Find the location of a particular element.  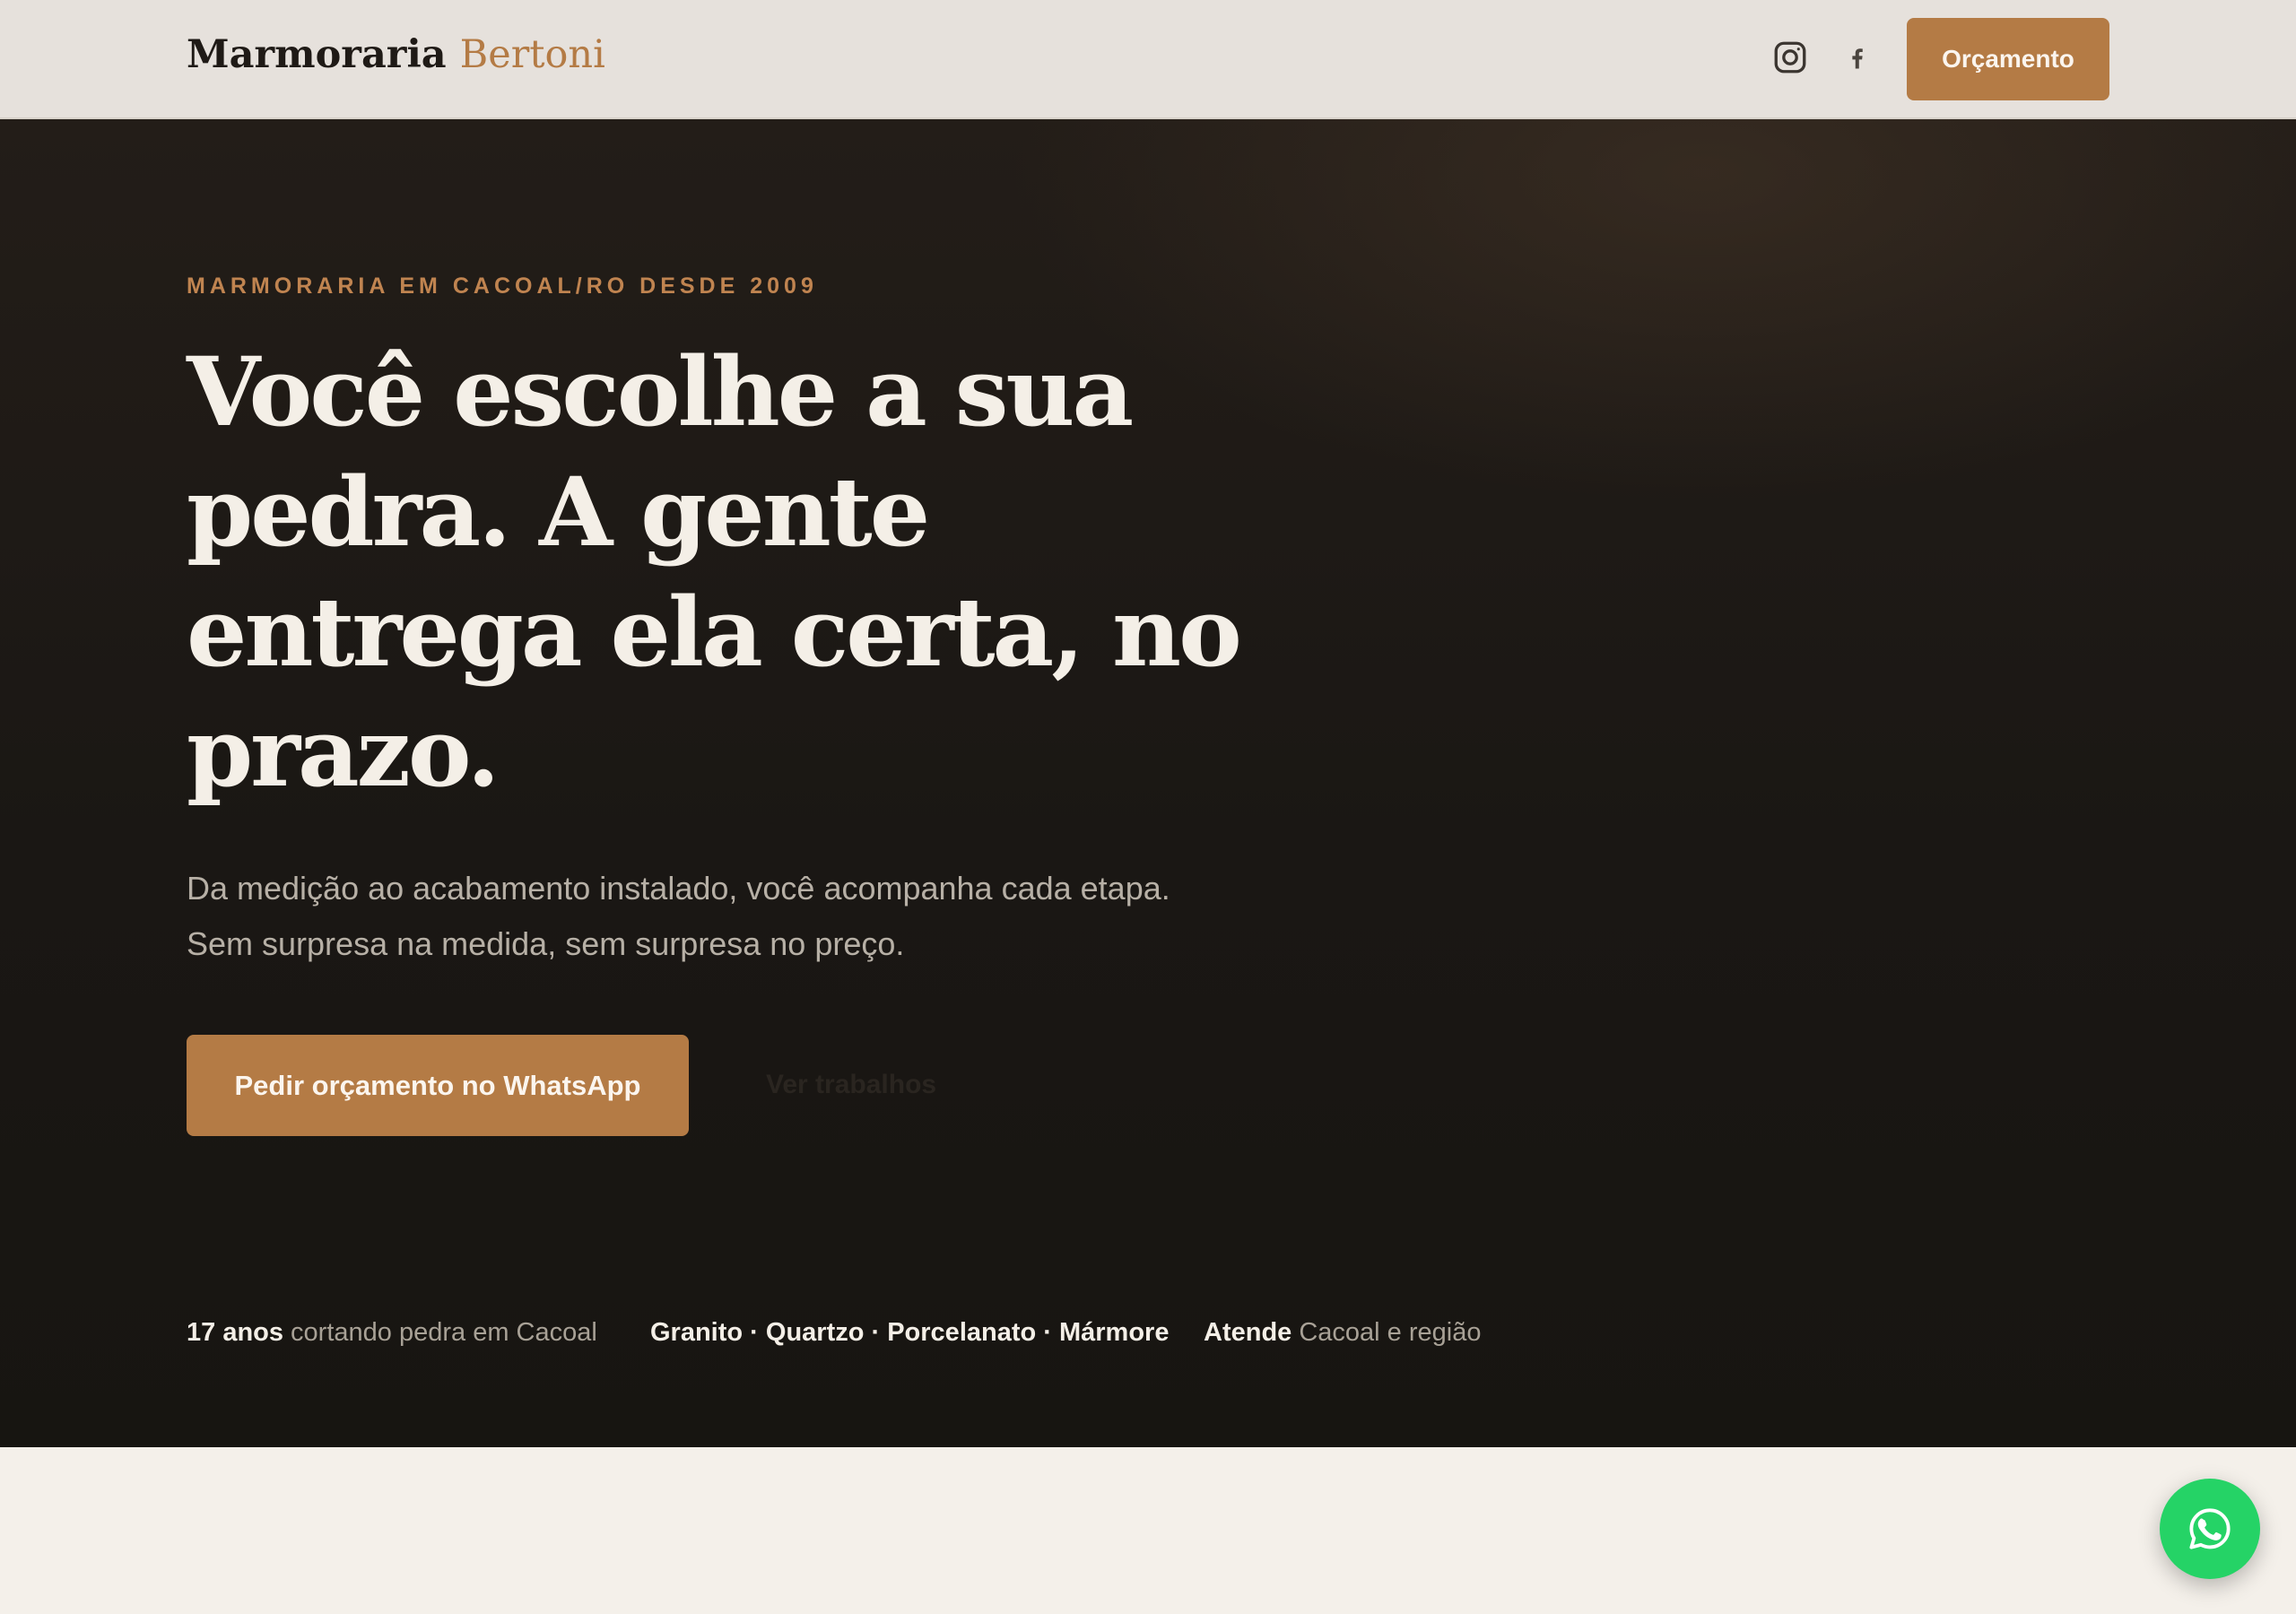

fact-region-strong: Atende is located at coordinates (1248, 1332).